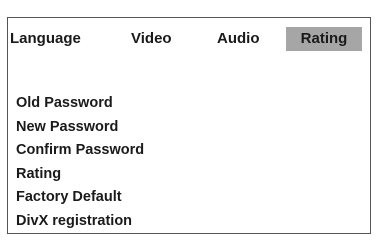 Image resolution: width=381 pixels, height=242 pixels. What do you see at coordinates (80, 198) in the screenshot?
I see `menu-item-factory-default: Factory Default` at bounding box center [80, 198].